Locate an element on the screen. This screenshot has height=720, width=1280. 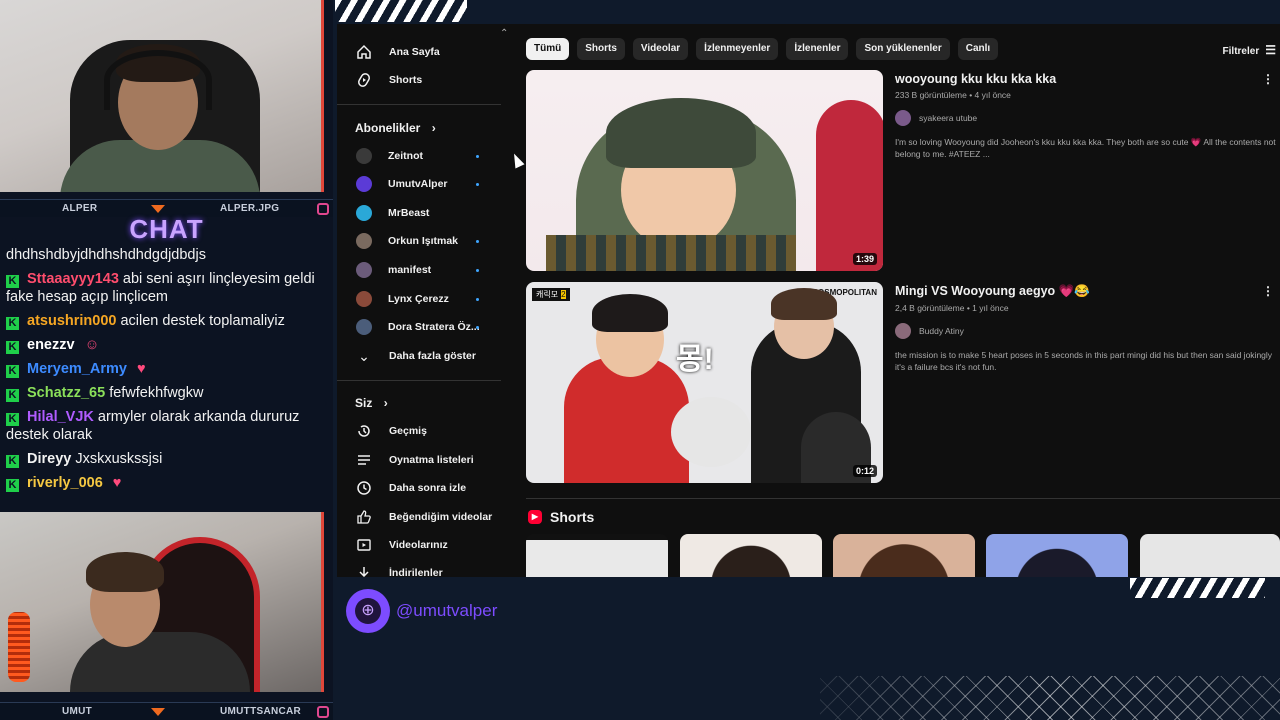
streamer-name: ALPER is located at coordinates (80, 208).